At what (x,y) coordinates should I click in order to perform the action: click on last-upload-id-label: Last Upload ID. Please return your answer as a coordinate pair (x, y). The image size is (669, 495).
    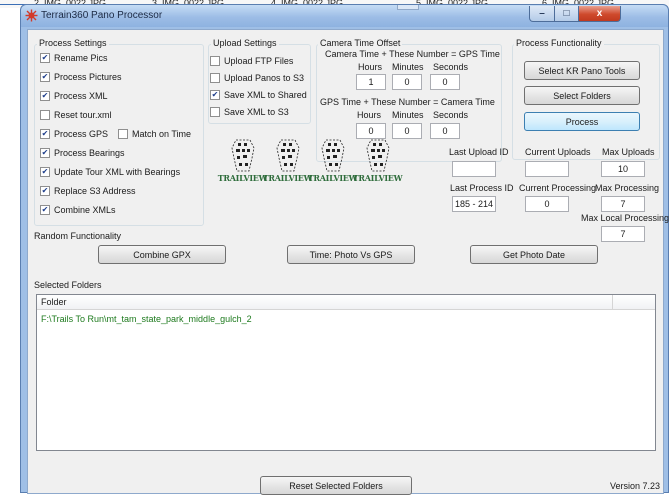
    Looking at the image, I should click on (479, 152).